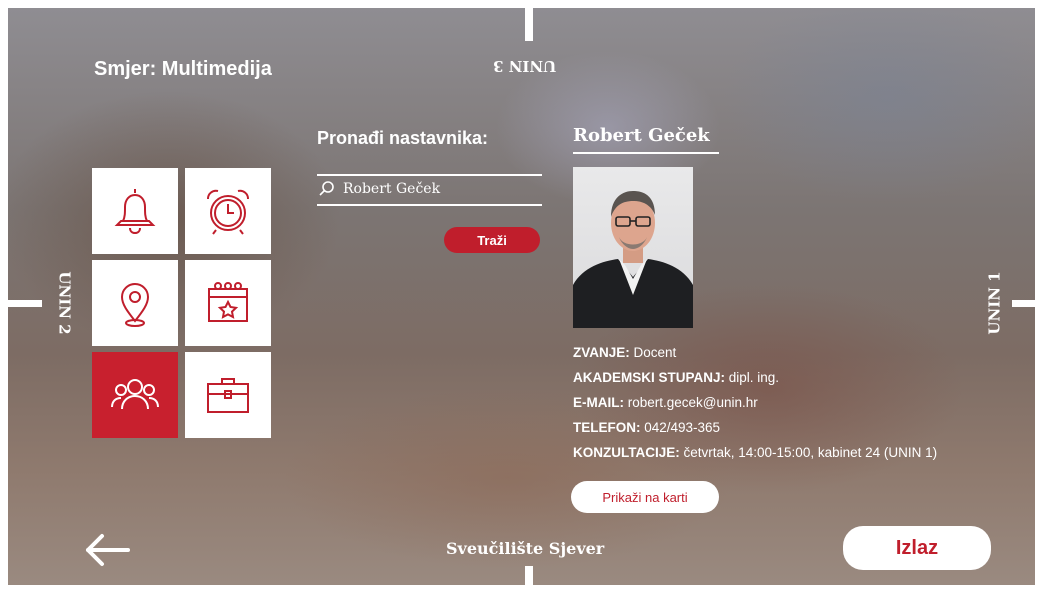 The height and width of the screenshot is (593, 1043). I want to click on campus-label-right: UNIN 1, so click(994, 303).